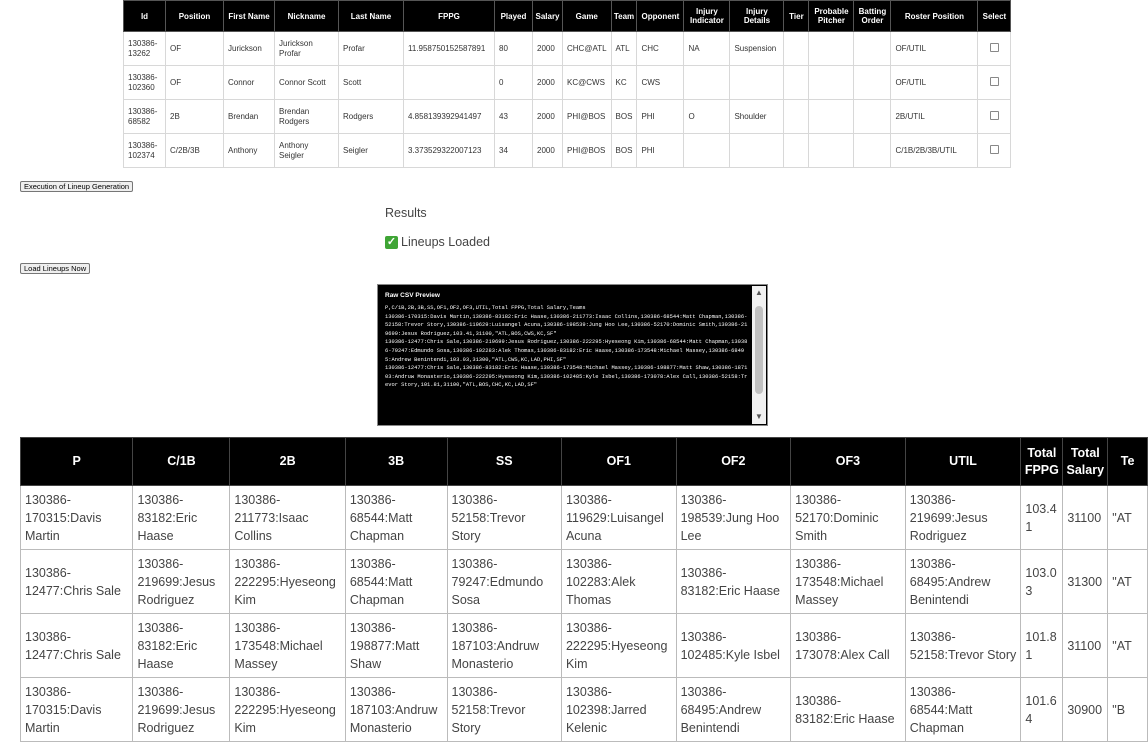 Image resolution: width=1148 pixels, height=742 pixels. What do you see at coordinates (513, 48) in the screenshot?
I see `player-table-cell: 80` at bounding box center [513, 48].